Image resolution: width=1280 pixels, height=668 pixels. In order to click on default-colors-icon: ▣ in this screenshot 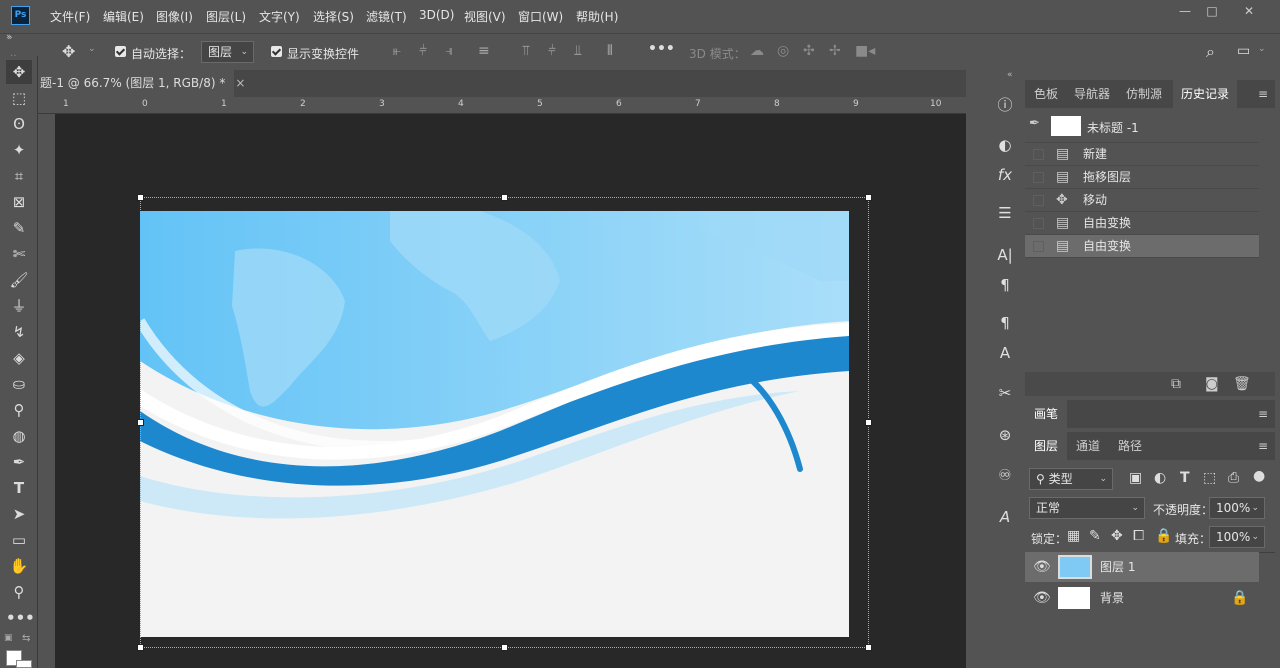, I will do `click(8, 638)`.